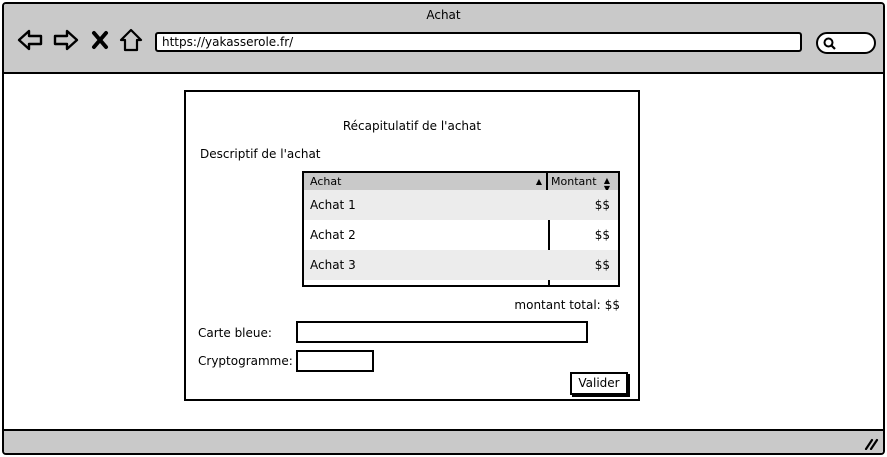 This screenshot has width=887, height=457. Describe the element at coordinates (235, 333) in the screenshot. I see `card-label: Carte bleue:` at that location.